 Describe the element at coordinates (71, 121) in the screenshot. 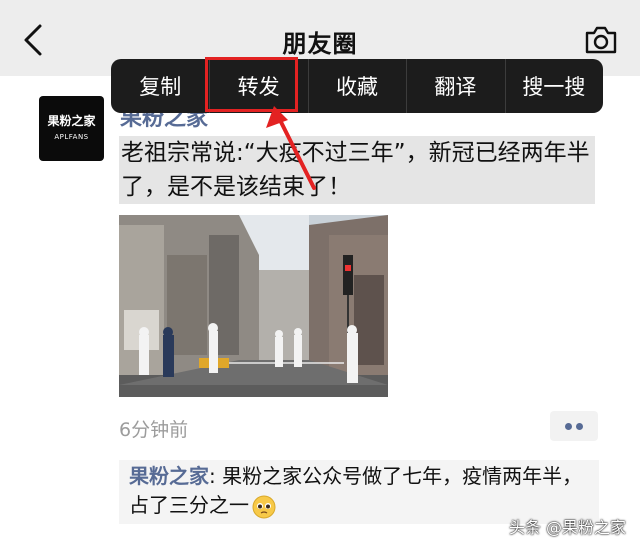

I see `avatar-name: 果粉之家` at that location.